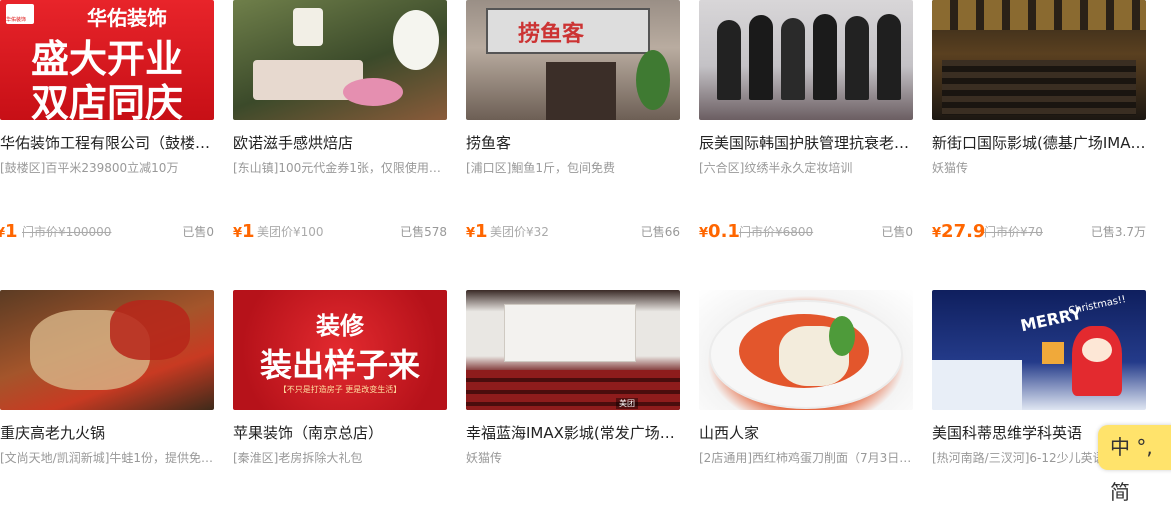 The width and height of the screenshot is (1171, 520). What do you see at coordinates (806, 432) in the screenshot?
I see `deal-title: 山西人家` at bounding box center [806, 432].